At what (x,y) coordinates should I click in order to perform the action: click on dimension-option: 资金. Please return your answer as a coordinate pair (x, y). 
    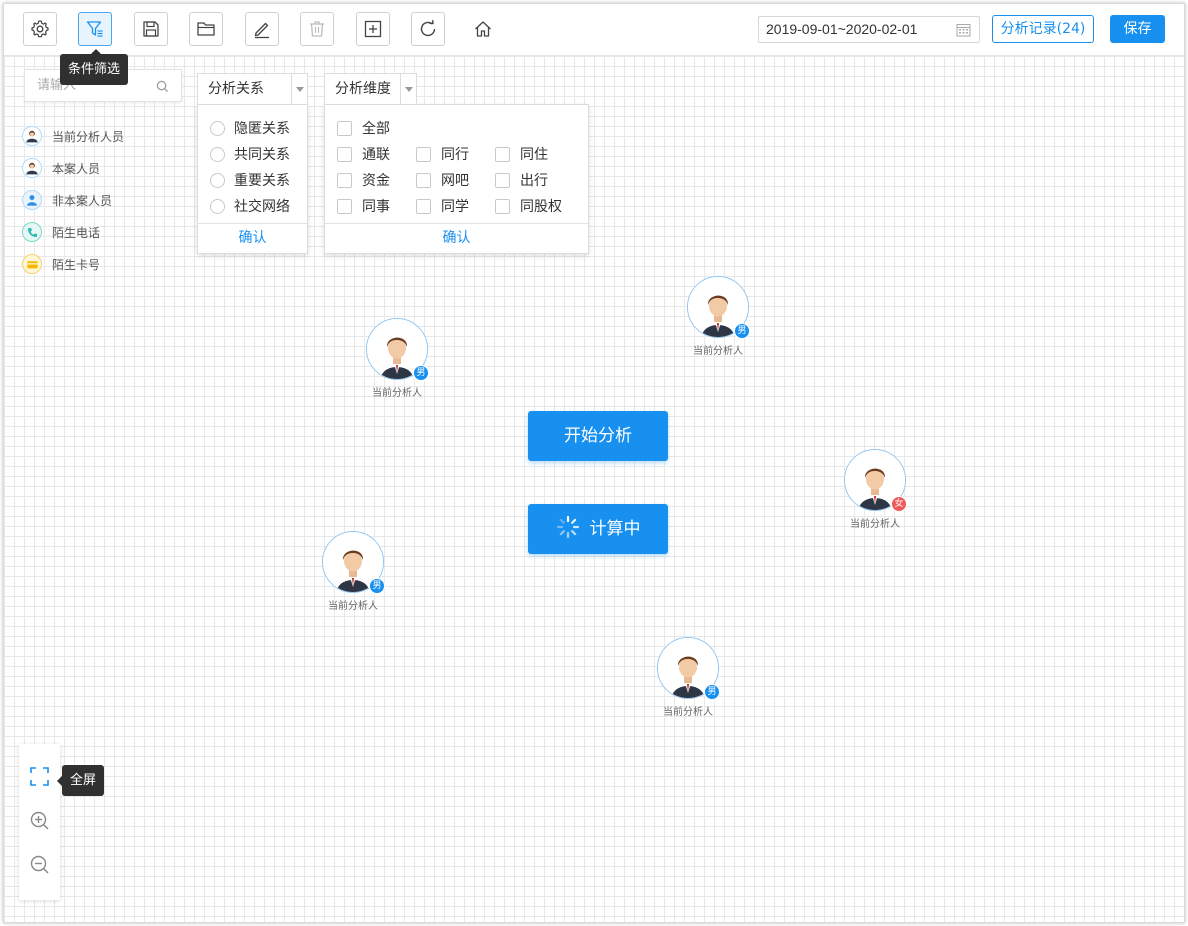
    Looking at the image, I should click on (363, 180).